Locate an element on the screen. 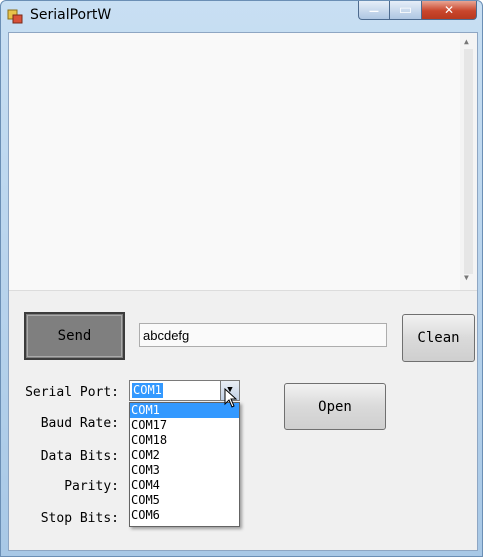 The width and height of the screenshot is (483, 557). minimize-button: — is located at coordinates (374, 10).